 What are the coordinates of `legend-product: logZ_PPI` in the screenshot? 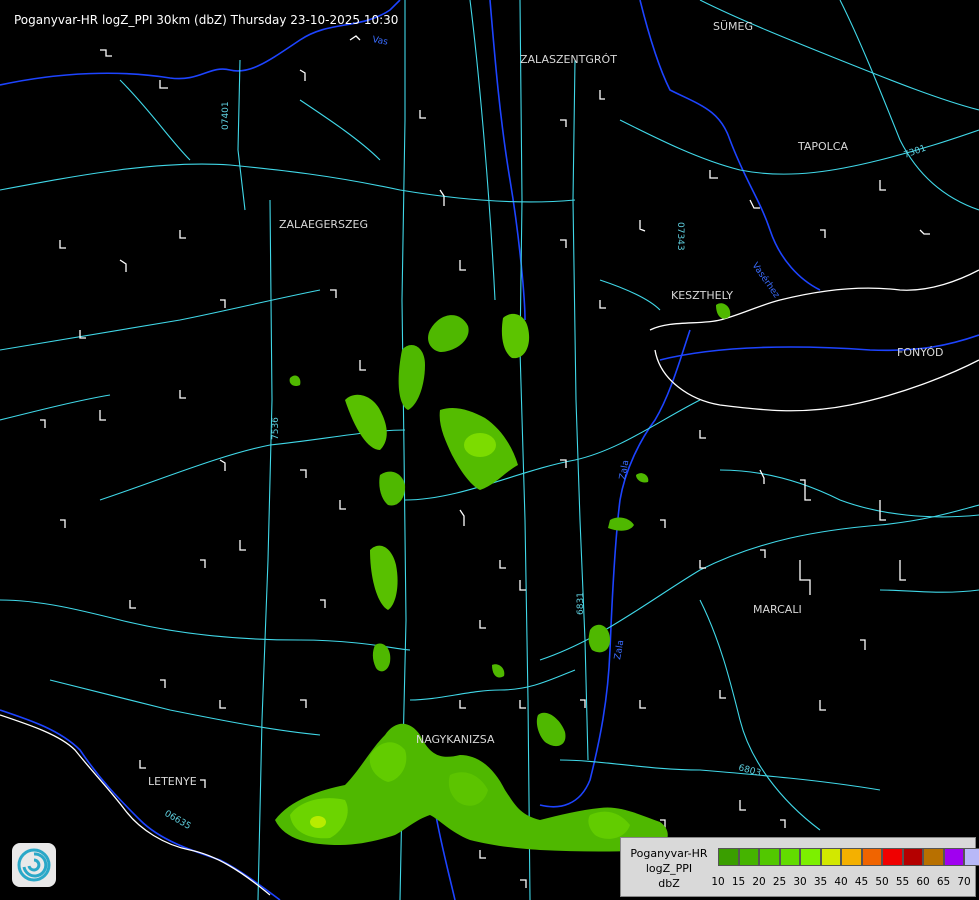 It's located at (669, 868).